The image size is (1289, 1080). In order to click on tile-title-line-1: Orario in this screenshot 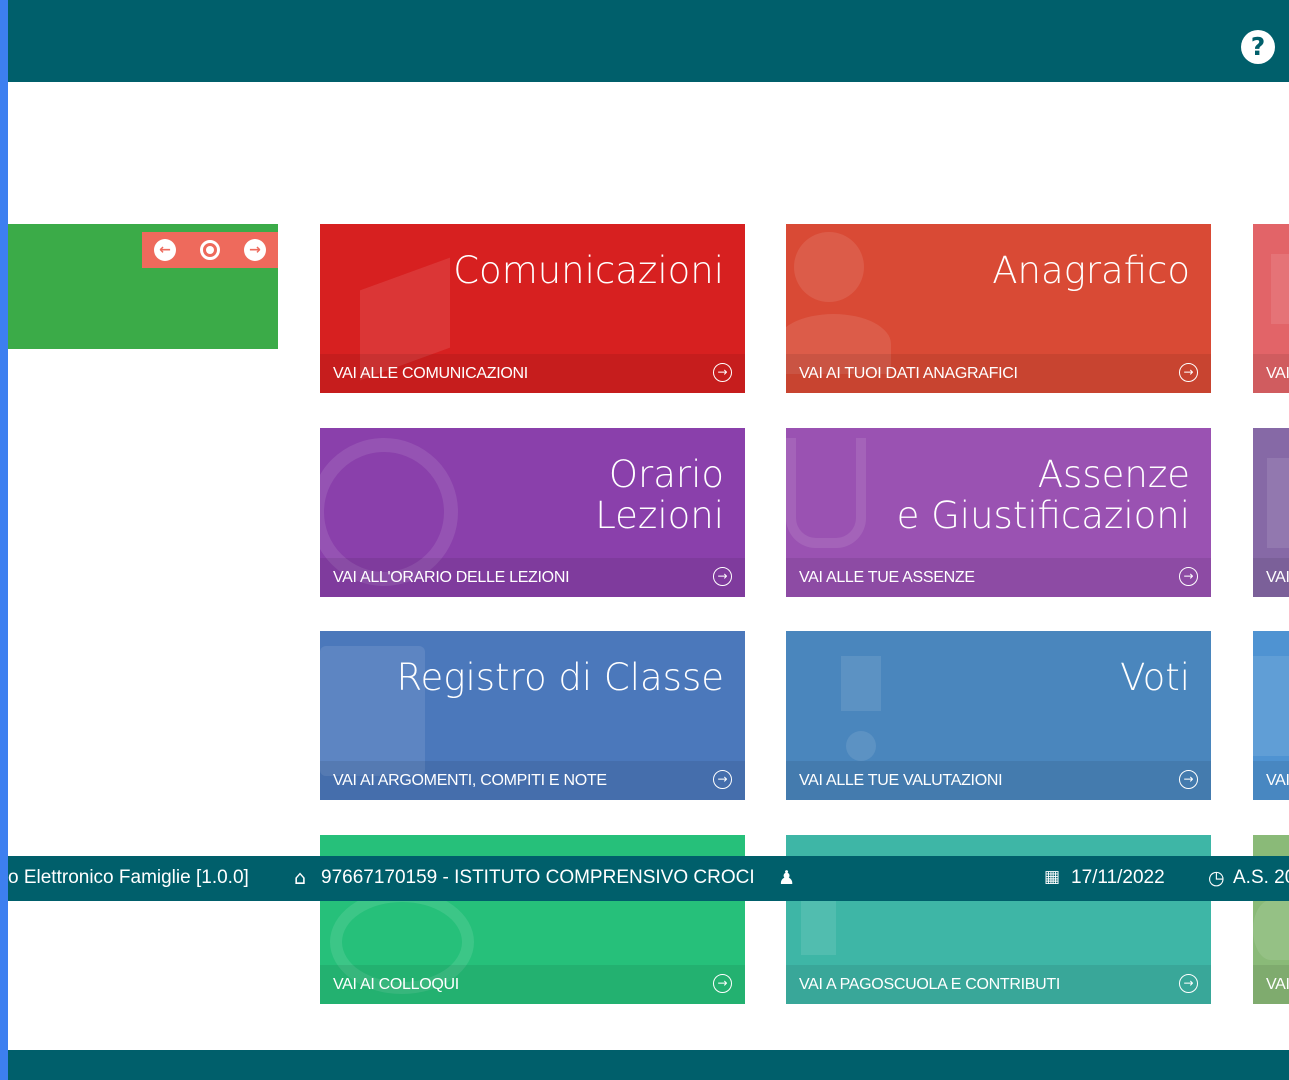, I will do `click(666, 474)`.